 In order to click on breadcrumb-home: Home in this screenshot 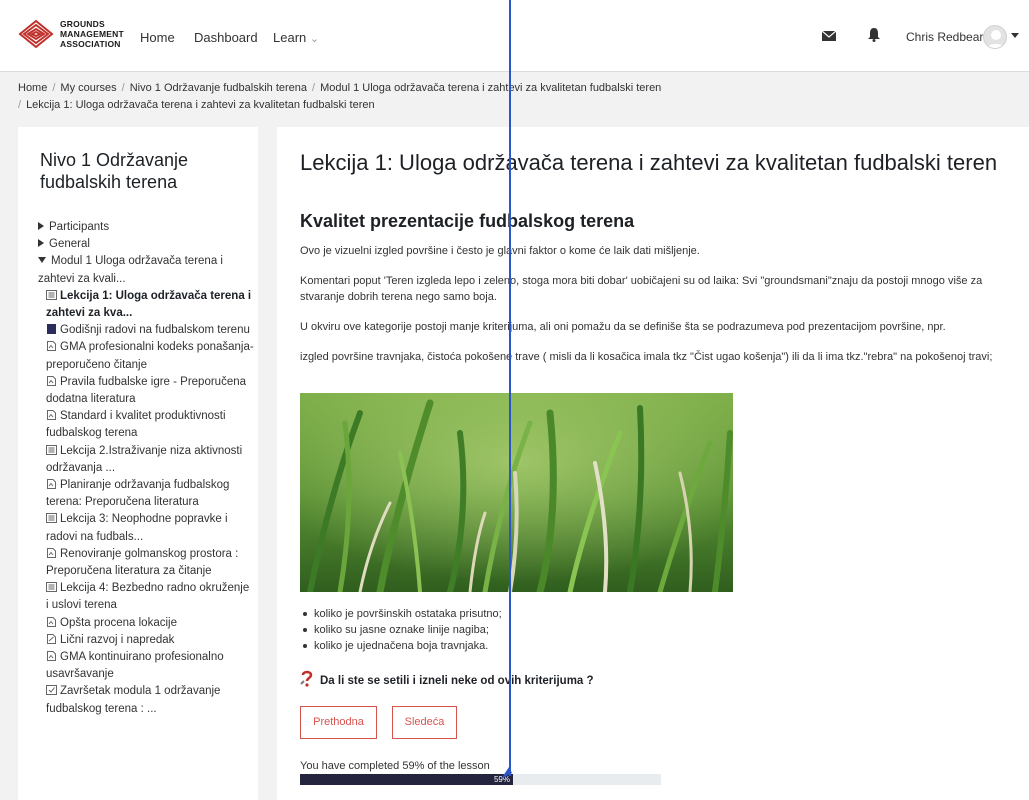, I will do `click(32, 88)`.